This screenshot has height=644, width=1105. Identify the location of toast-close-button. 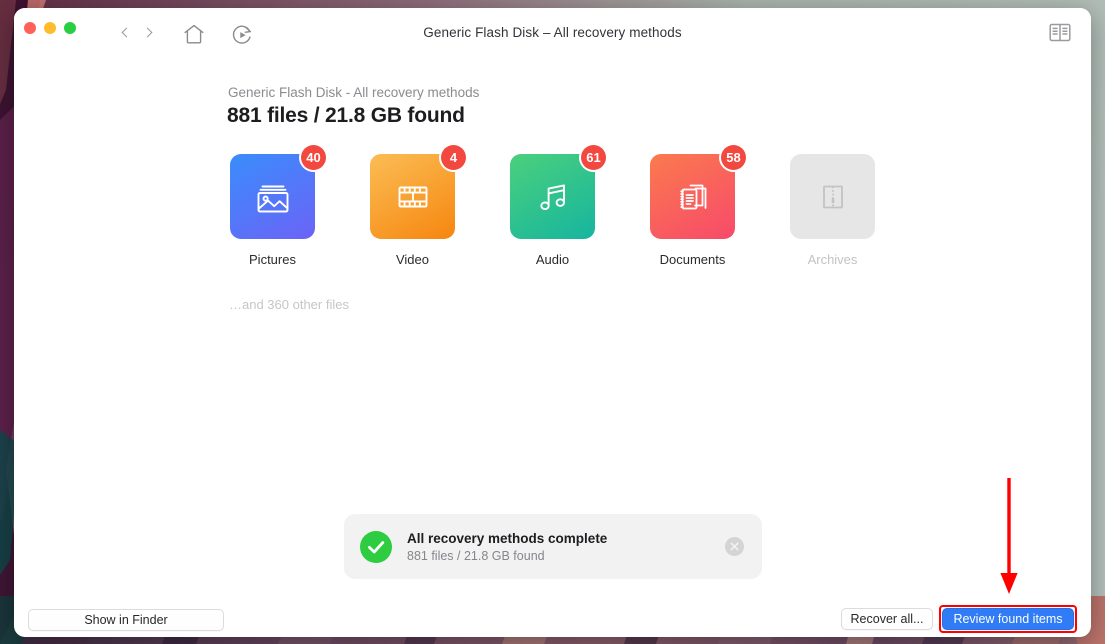
(734, 546).